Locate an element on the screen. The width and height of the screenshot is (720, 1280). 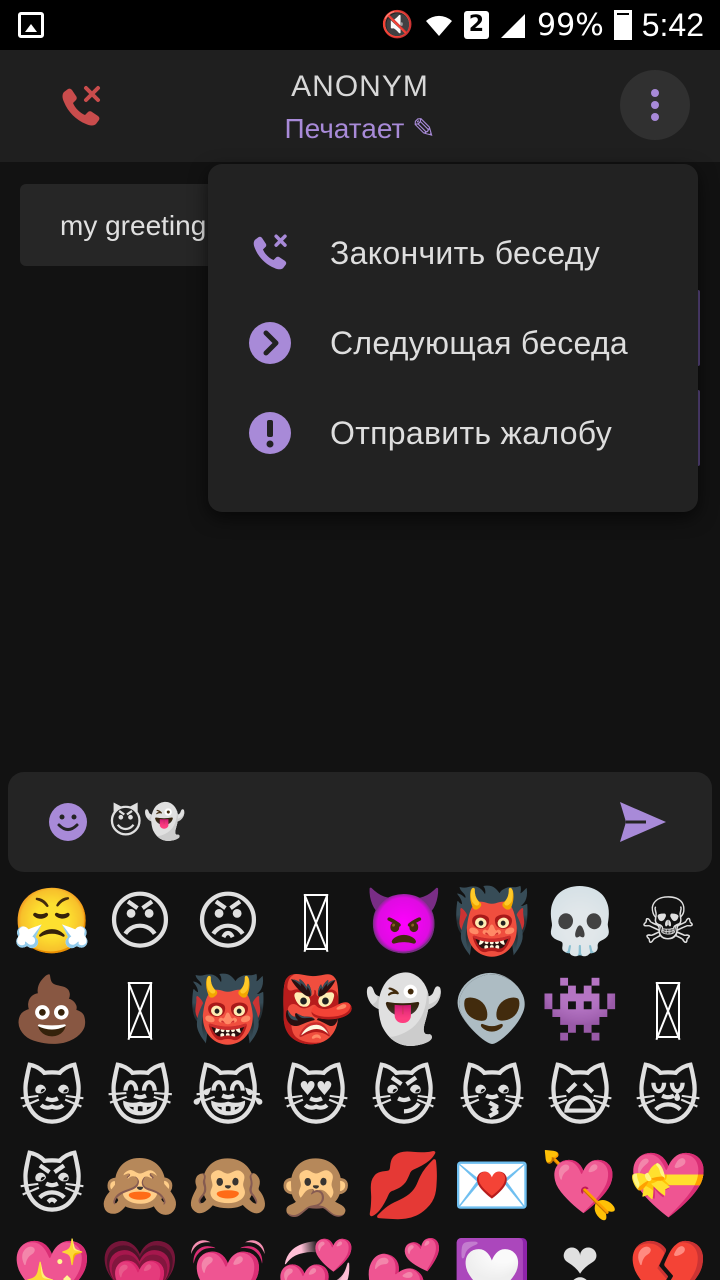
emoji-key: 👽 is located at coordinates (492, 1010).